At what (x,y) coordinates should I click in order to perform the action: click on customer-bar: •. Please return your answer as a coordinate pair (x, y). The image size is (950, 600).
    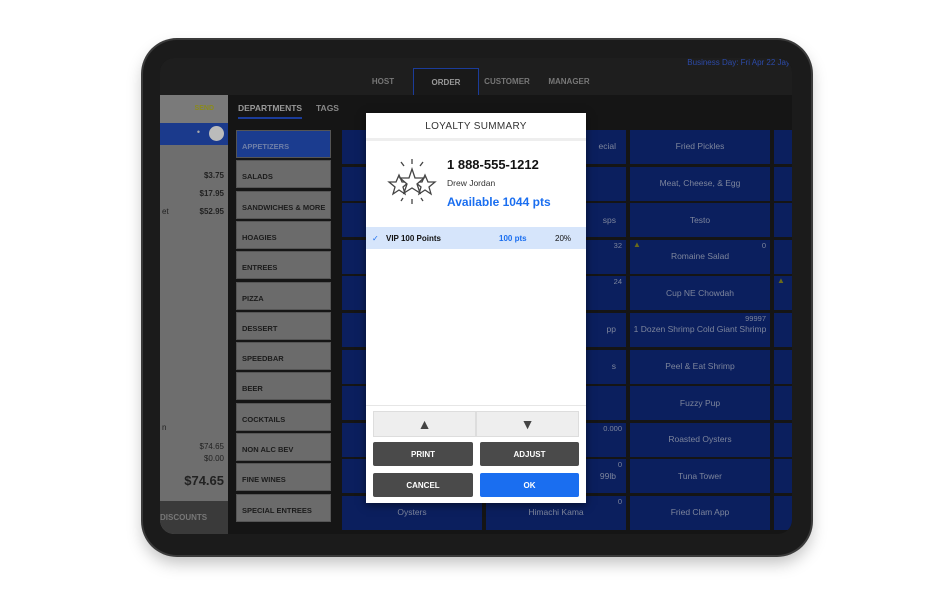
    Looking at the image, I should click on (194, 134).